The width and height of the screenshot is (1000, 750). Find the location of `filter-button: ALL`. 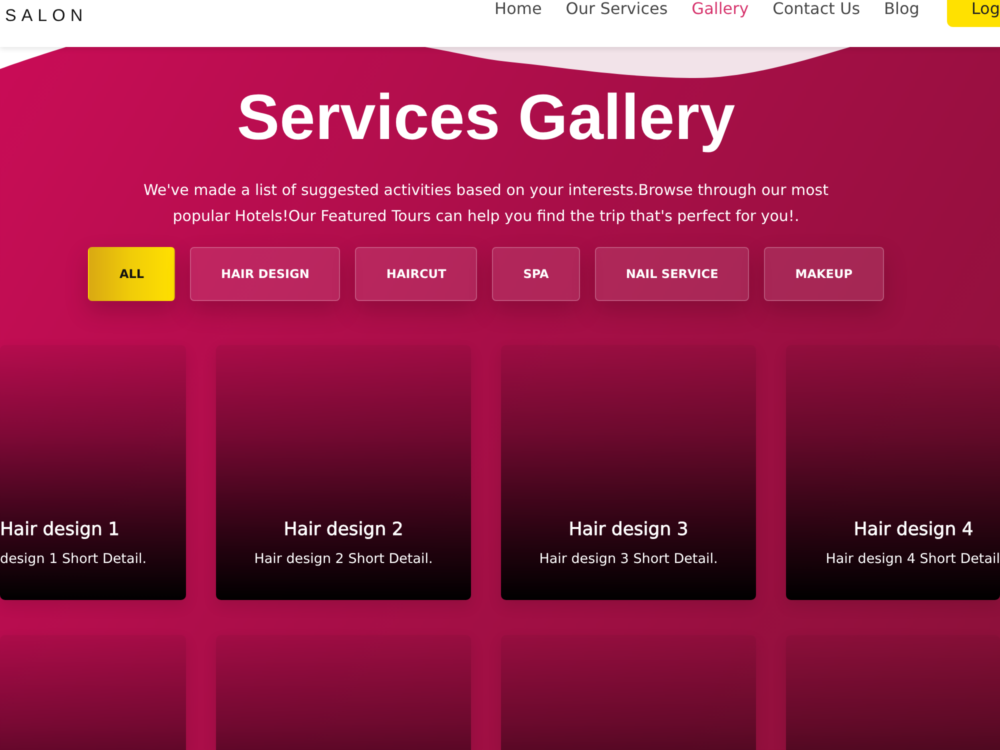

filter-button: ALL is located at coordinates (132, 274).